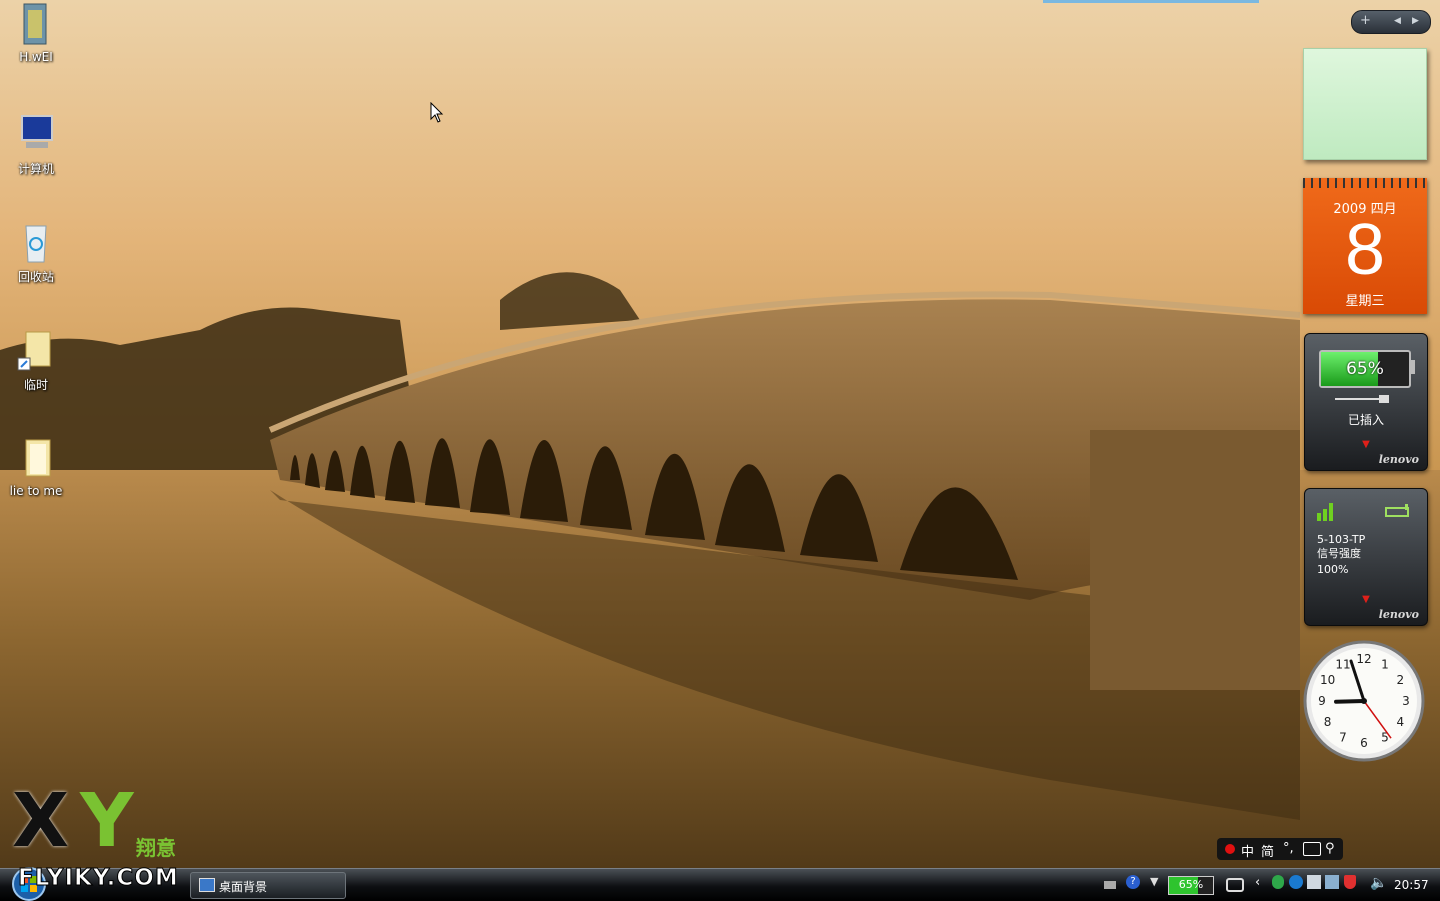  I want to click on calendar-rings, so click(1365, 183).